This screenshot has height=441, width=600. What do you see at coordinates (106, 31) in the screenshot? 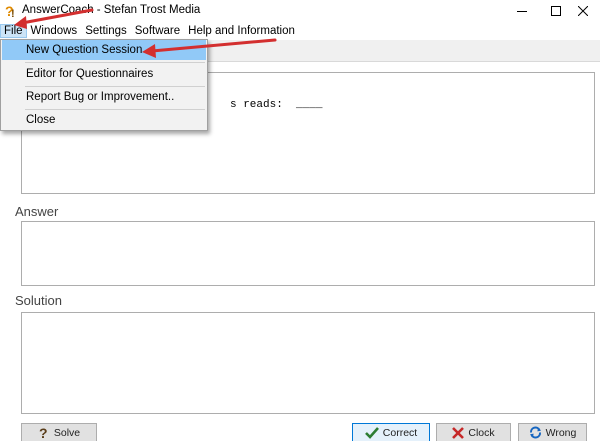
I see `menu-settings: Settings` at bounding box center [106, 31].